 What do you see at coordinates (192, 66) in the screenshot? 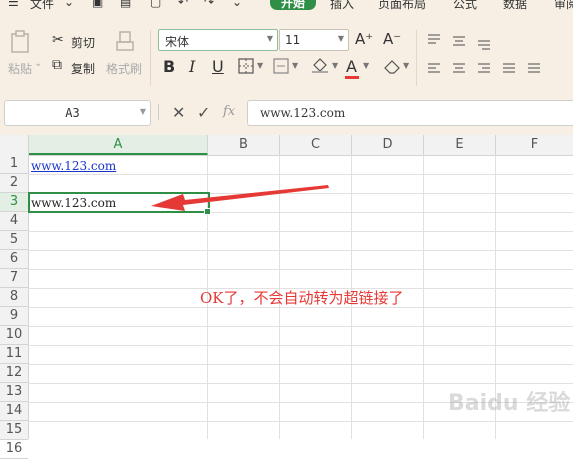
I see `italic-button: I` at bounding box center [192, 66].